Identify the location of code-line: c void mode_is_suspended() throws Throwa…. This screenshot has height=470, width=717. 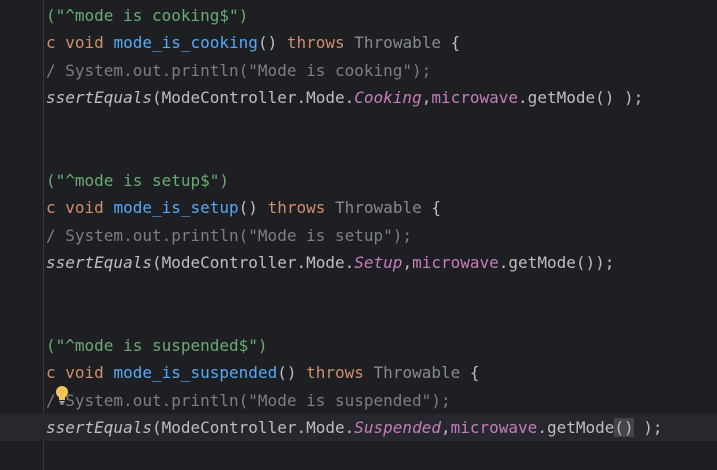
(263, 372).